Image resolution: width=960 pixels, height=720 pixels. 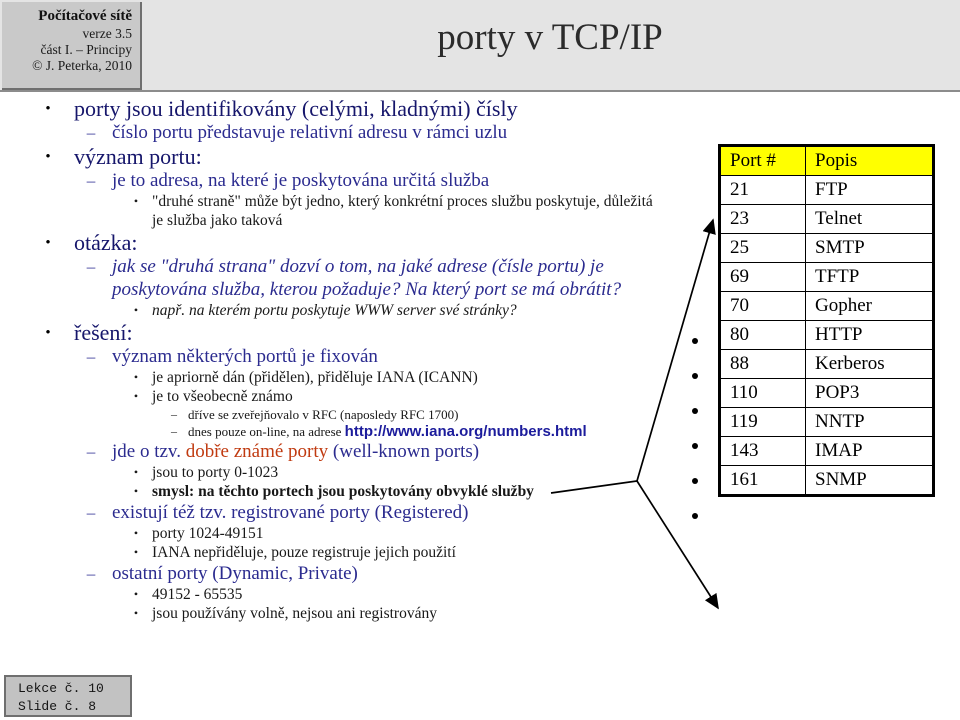 I want to click on cell-port: 88, so click(x=762, y=364).